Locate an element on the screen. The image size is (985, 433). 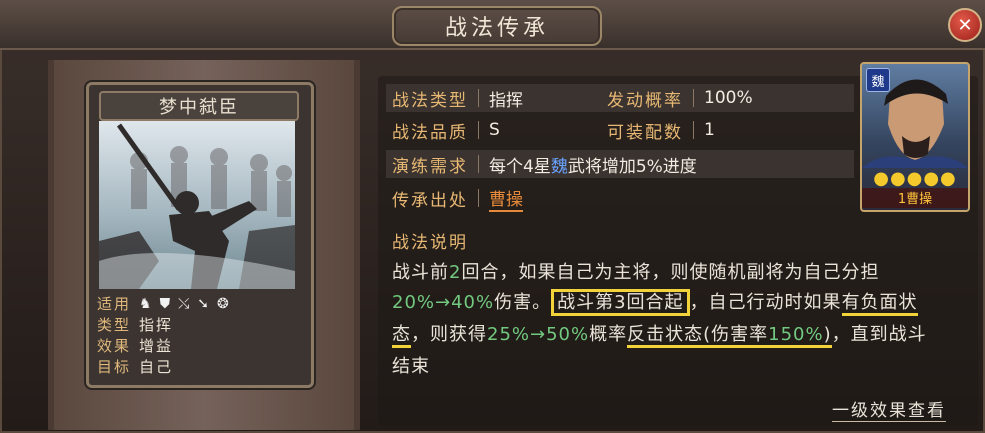
source-label: 传承出处 is located at coordinates (430, 200).